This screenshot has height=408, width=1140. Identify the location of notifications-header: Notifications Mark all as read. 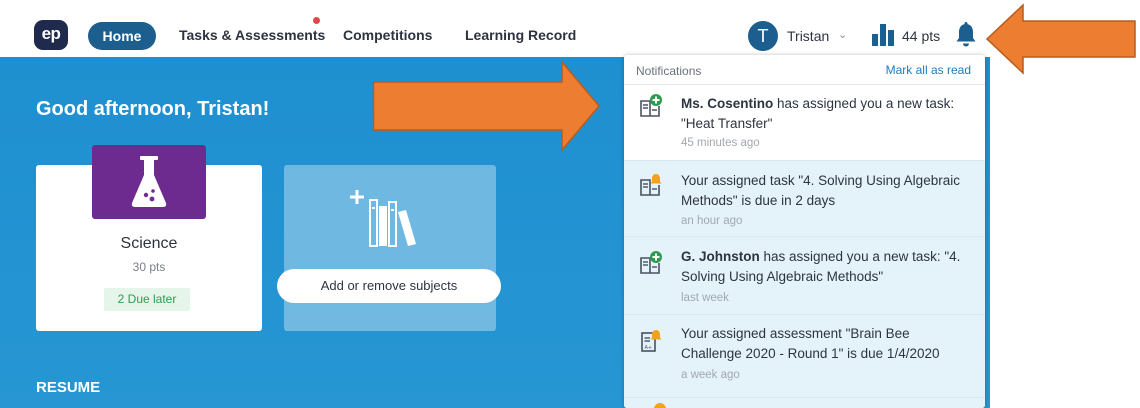
(804, 70).